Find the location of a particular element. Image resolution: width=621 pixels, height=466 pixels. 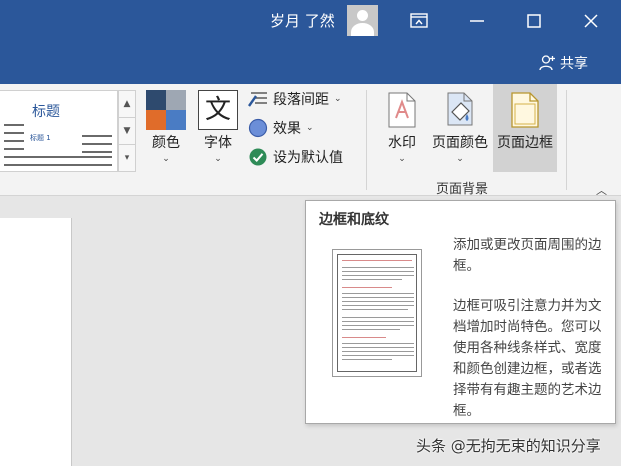

page-borders-button: 页面边框 is located at coordinates (525, 128).